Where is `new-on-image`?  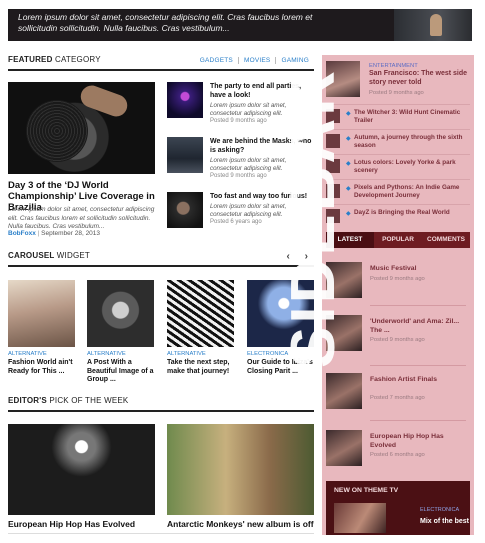
new-on-image is located at coordinates (360, 518).